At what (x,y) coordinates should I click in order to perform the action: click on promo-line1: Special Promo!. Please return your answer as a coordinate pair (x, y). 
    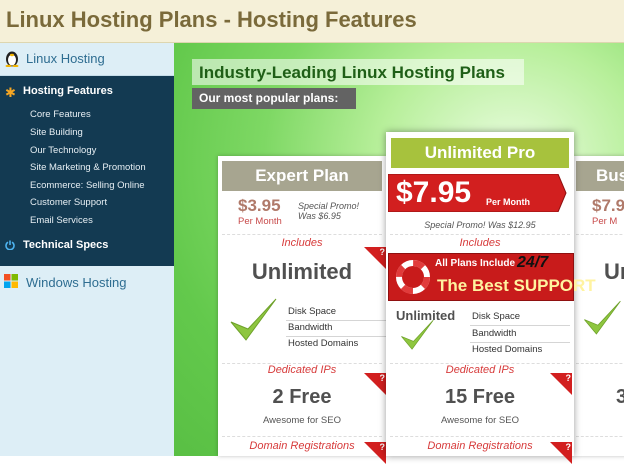
    Looking at the image, I should click on (329, 206).